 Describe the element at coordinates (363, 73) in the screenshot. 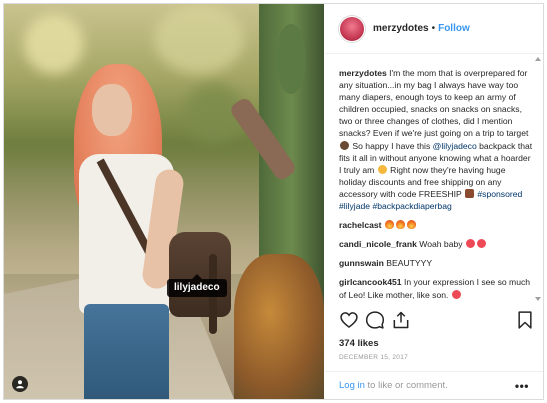

I see `caption-username: merzydotes` at that location.